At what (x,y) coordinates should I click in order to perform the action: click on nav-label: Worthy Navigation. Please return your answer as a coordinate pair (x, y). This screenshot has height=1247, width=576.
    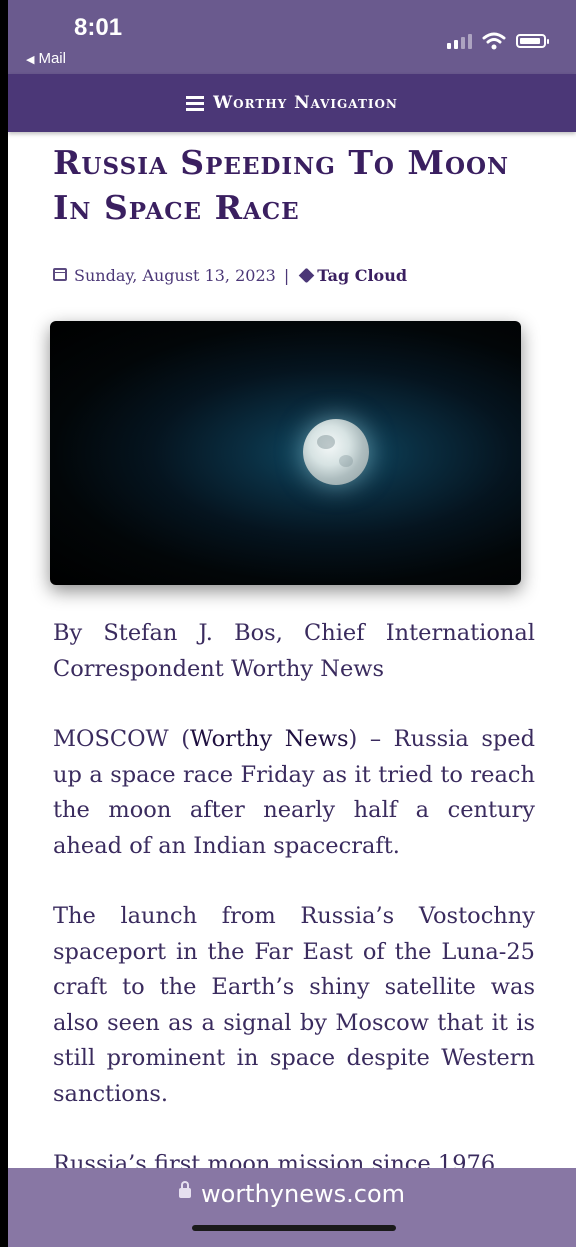
    Looking at the image, I should click on (305, 103).